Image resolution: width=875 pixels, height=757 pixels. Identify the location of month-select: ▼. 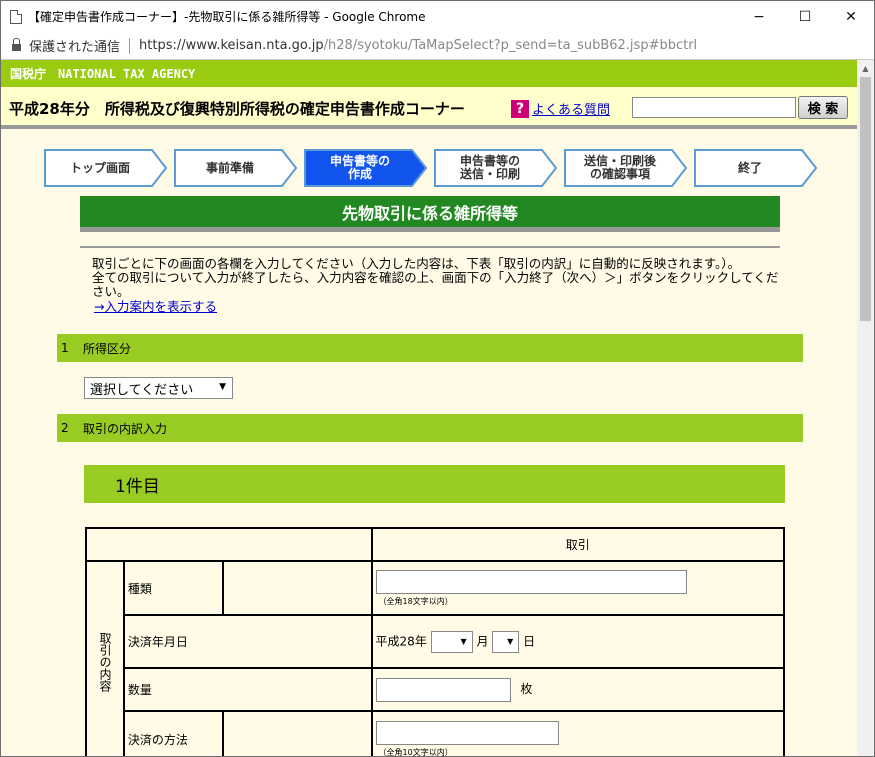
(451, 641).